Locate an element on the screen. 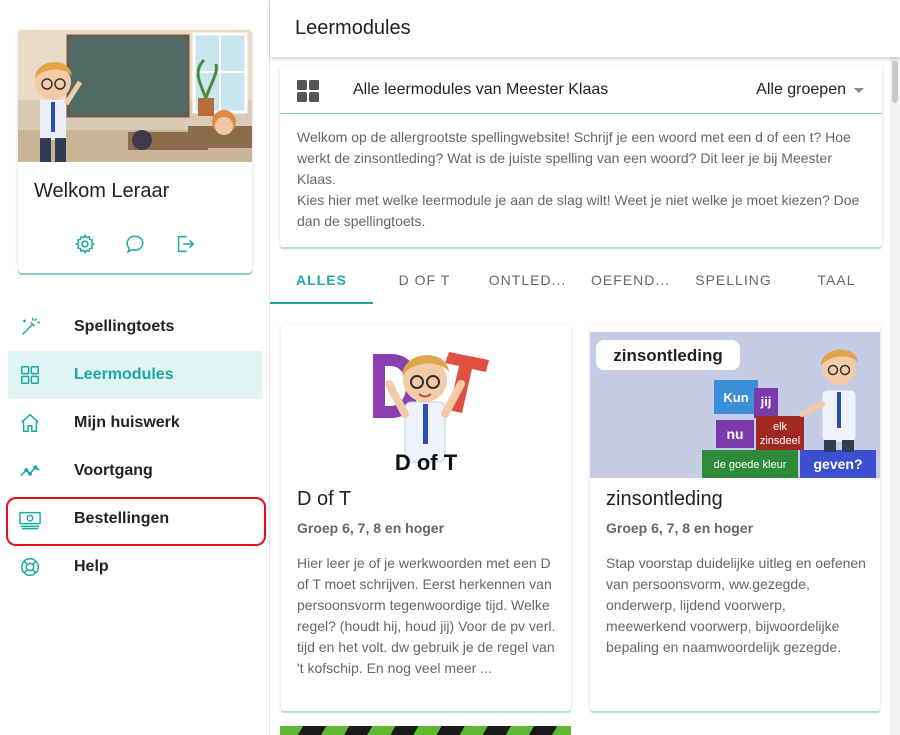 The width and height of the screenshot is (900, 735). module-card-partial is located at coordinates (425, 730).